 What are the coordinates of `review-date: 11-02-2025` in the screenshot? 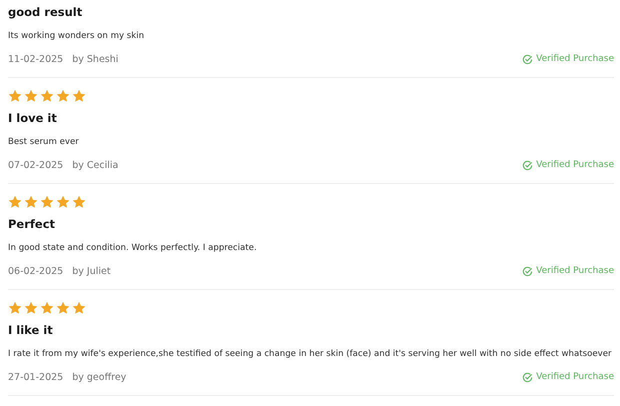 It's located at (36, 59).